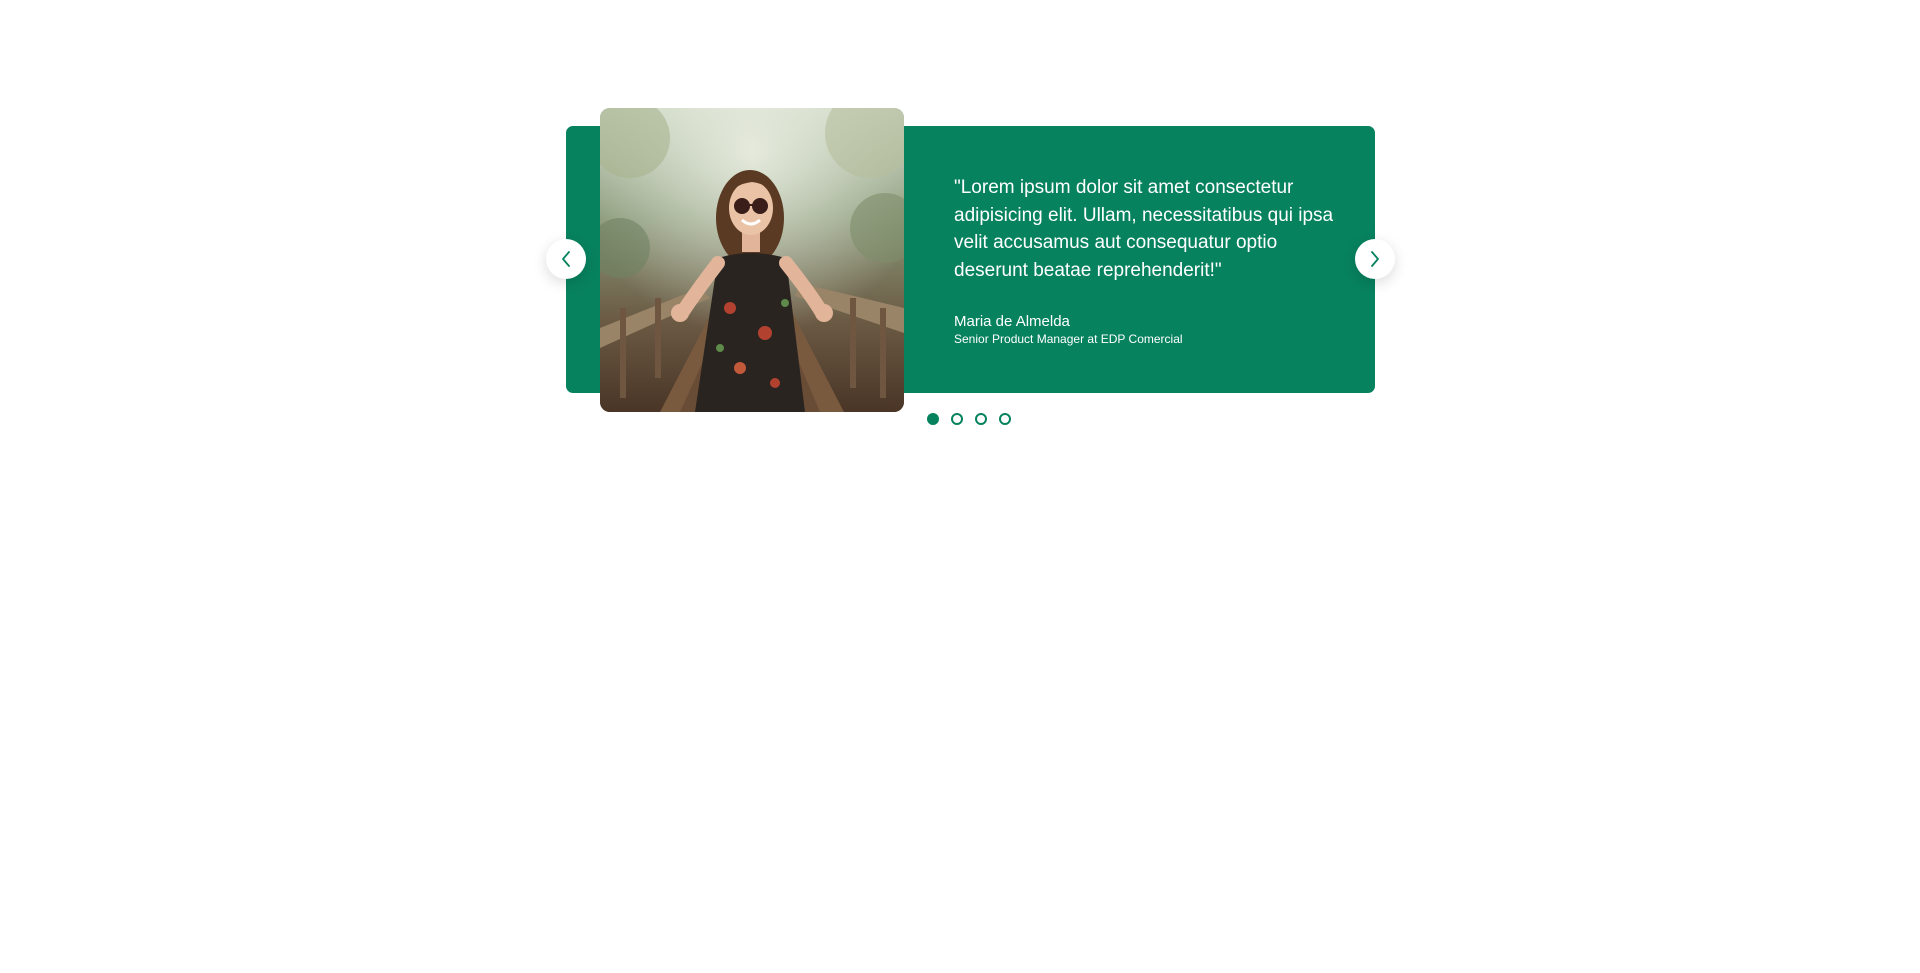  I want to click on author-role: Senior Product Manager at EDP Comercial, so click(1068, 339).